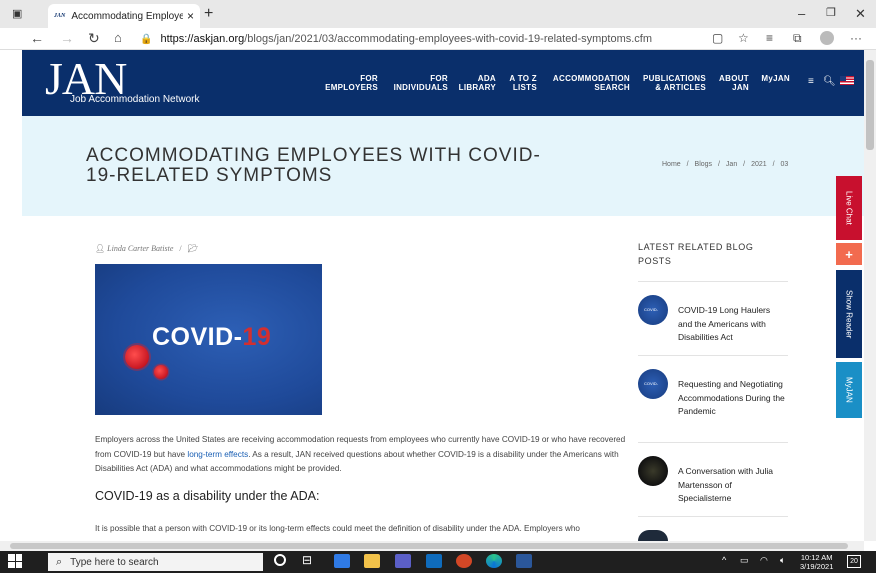 The height and width of the screenshot is (573, 876). What do you see at coordinates (743, 38) in the screenshot?
I see `favorite-icon: ☆` at bounding box center [743, 38].